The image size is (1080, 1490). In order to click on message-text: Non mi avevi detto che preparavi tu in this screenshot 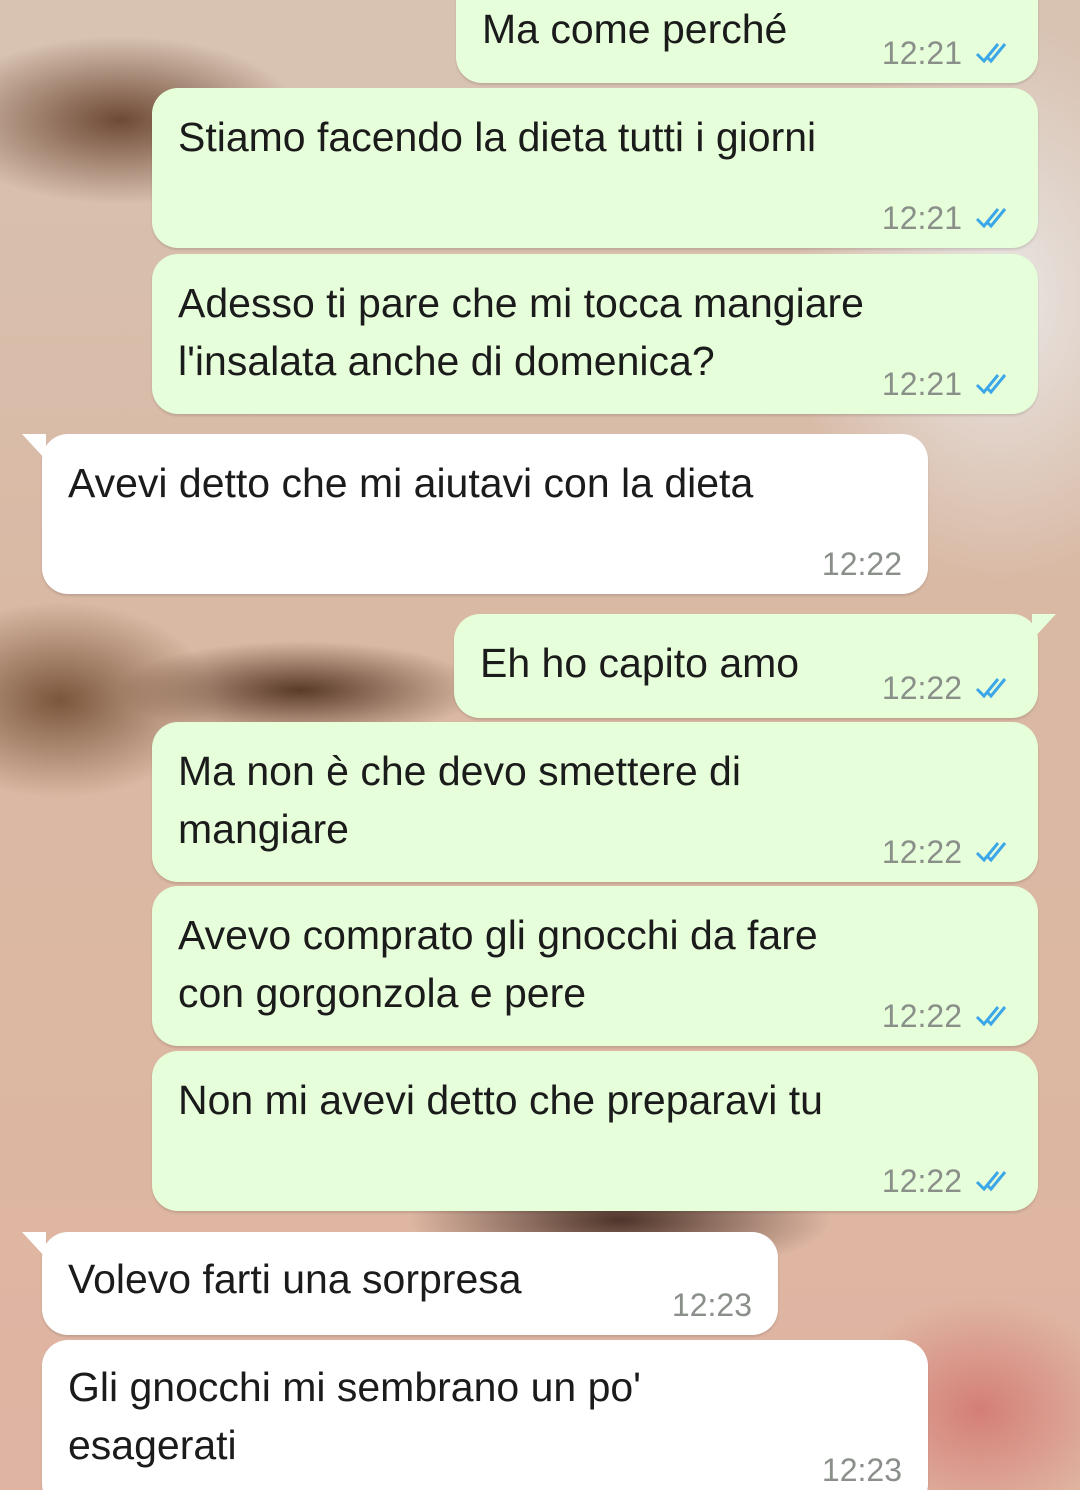, I will do `click(500, 1100)`.